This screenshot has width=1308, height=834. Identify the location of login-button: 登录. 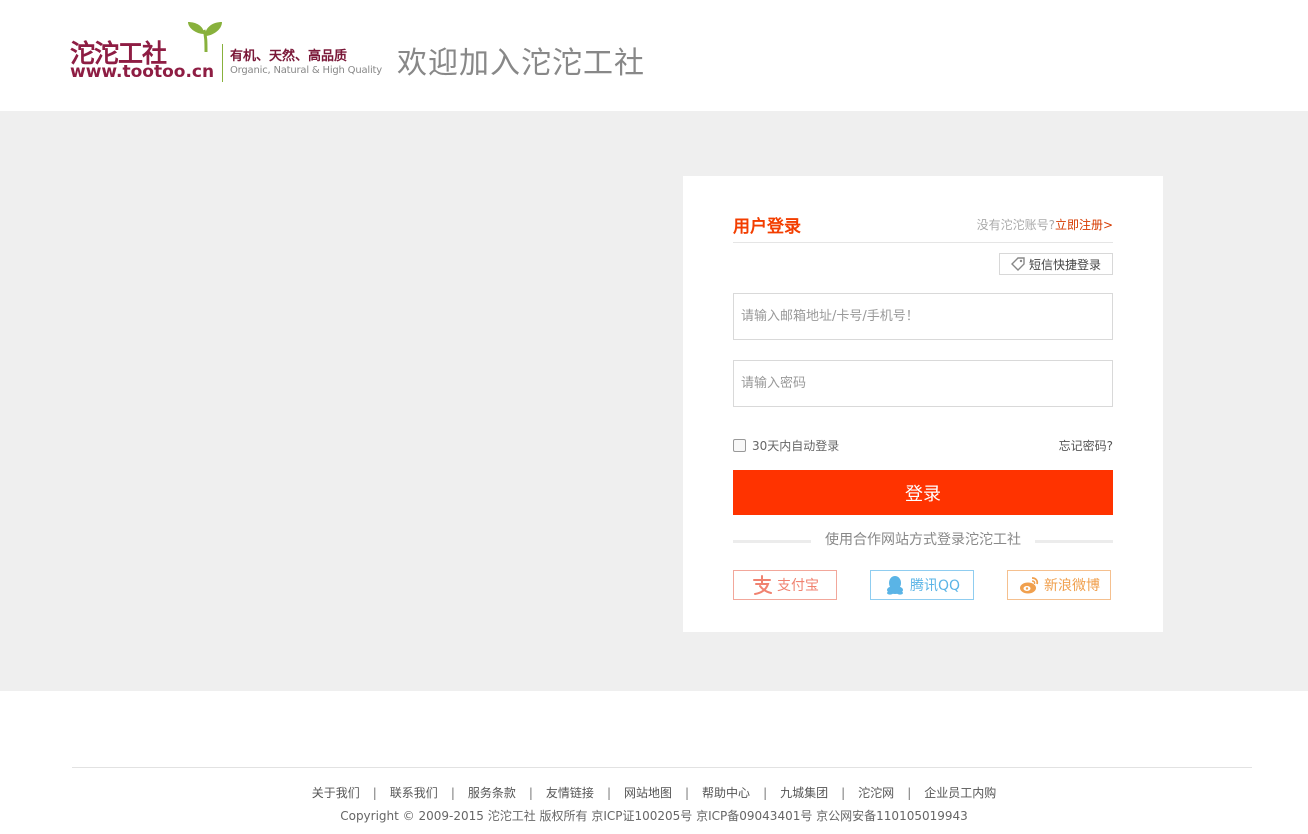
(923, 492).